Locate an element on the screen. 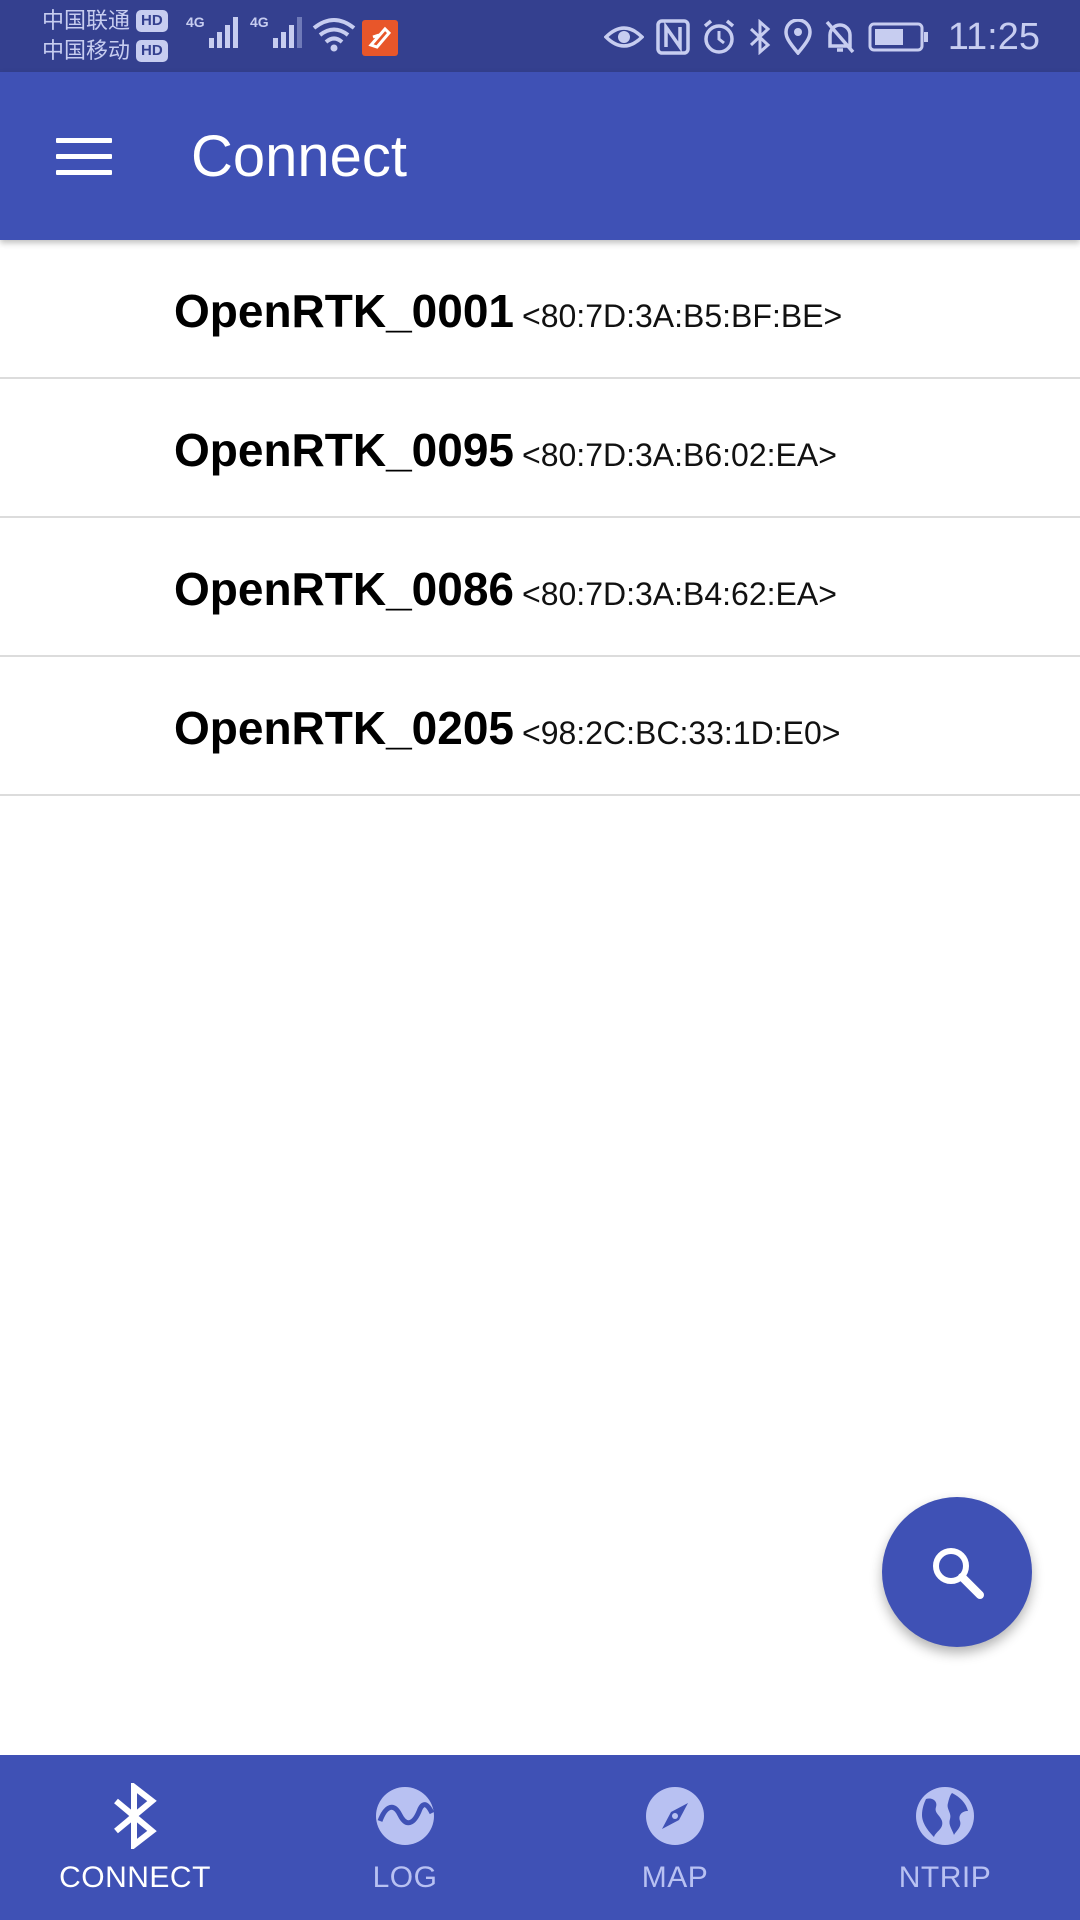 The width and height of the screenshot is (1080, 1920). device-address: <80:7D:3A:B5:BF:BE> is located at coordinates (682, 316).